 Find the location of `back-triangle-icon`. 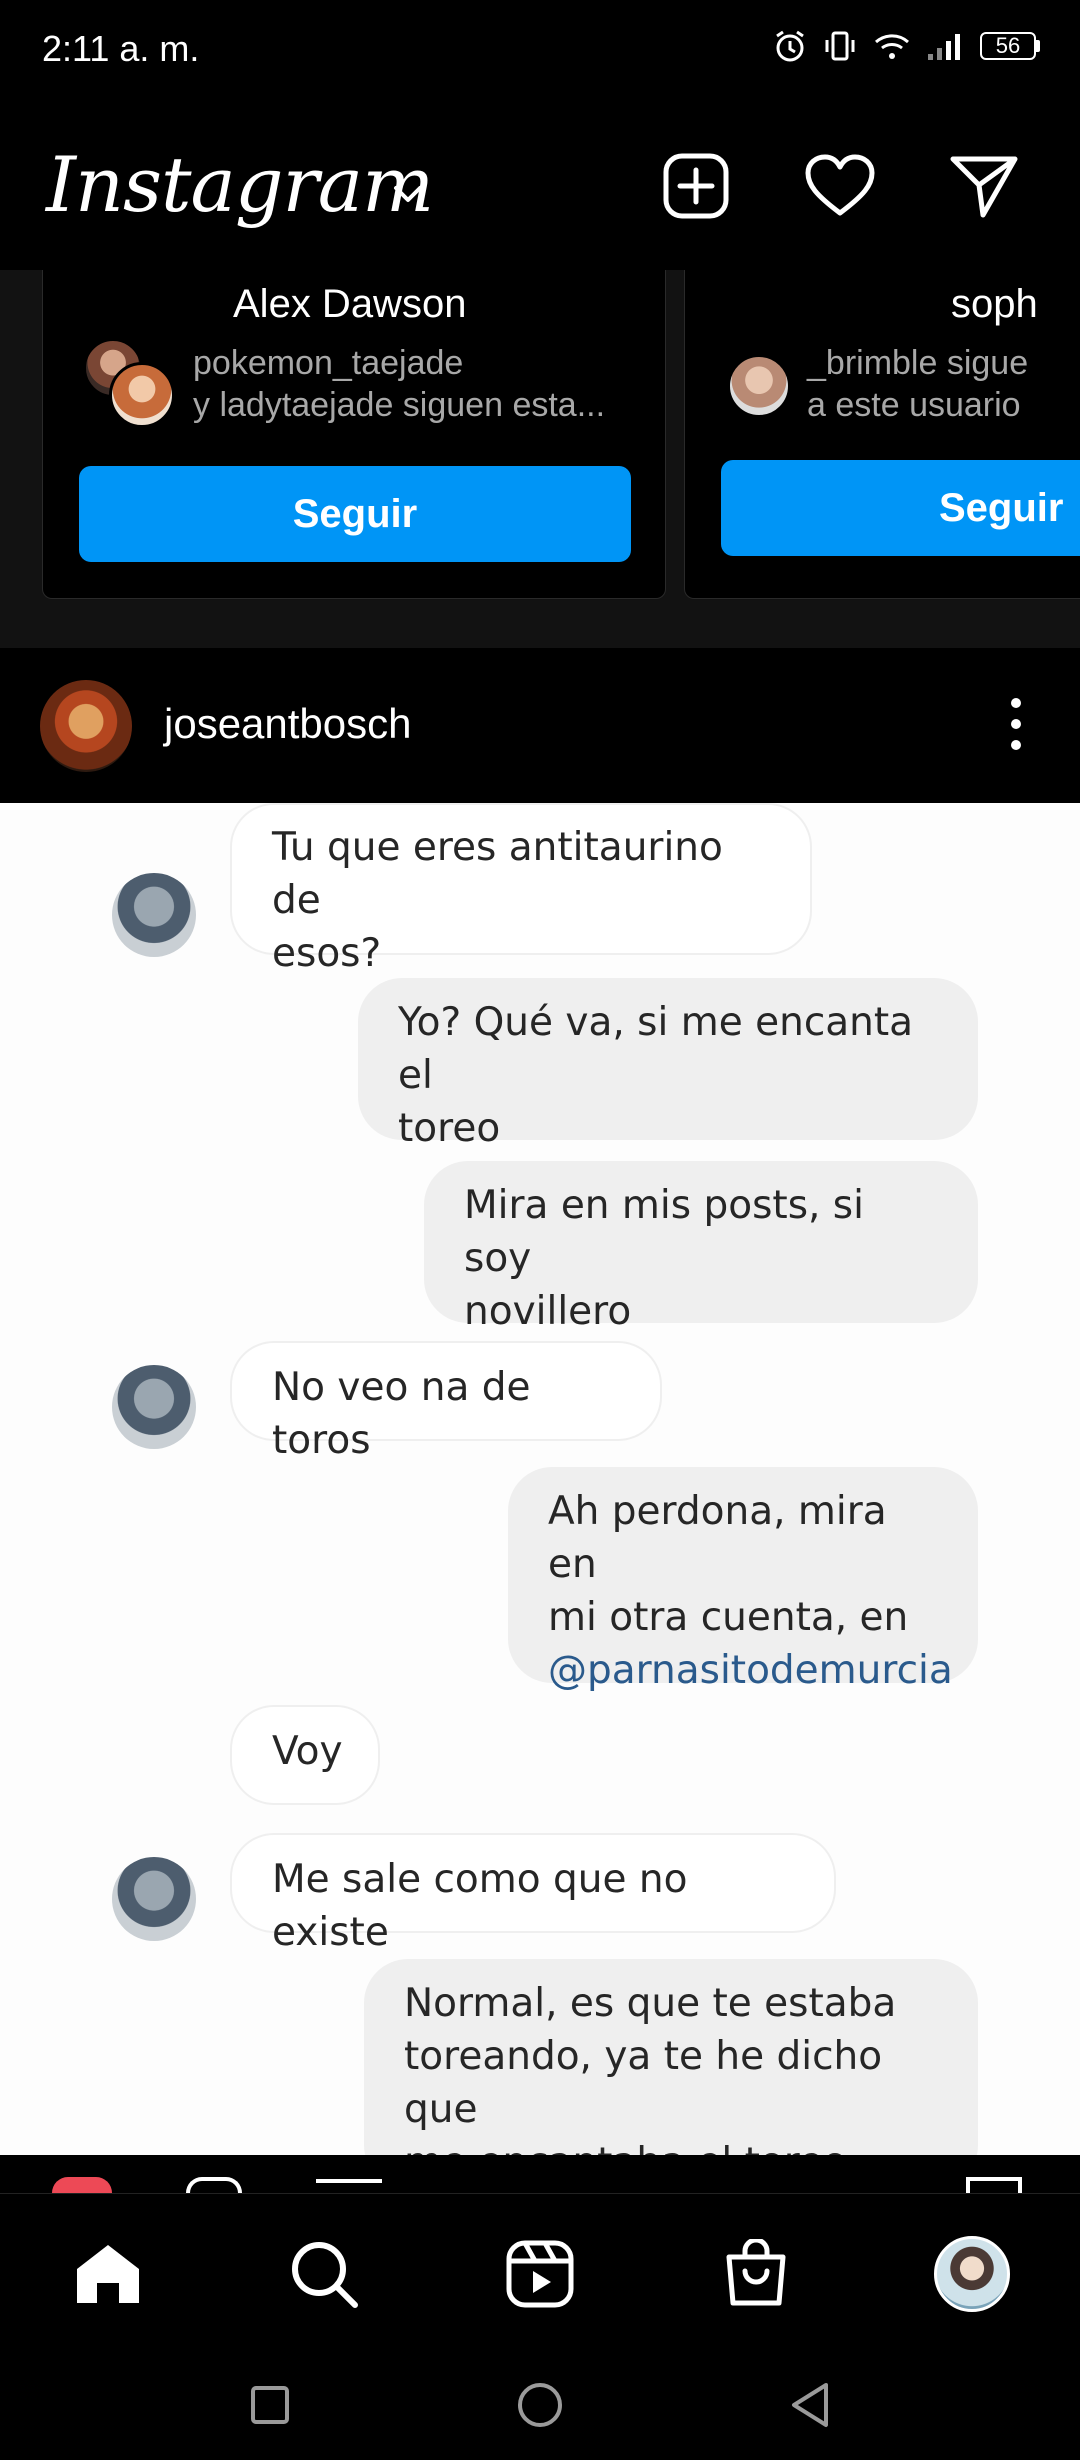

back-triangle-icon is located at coordinates (810, 2405).